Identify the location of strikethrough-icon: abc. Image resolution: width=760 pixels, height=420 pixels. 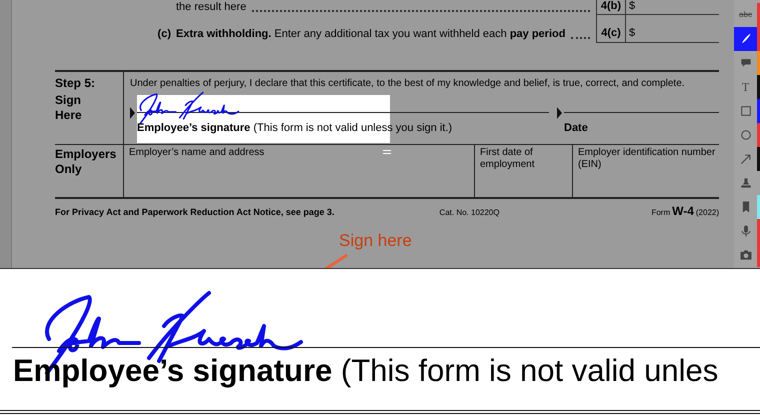
(745, 15).